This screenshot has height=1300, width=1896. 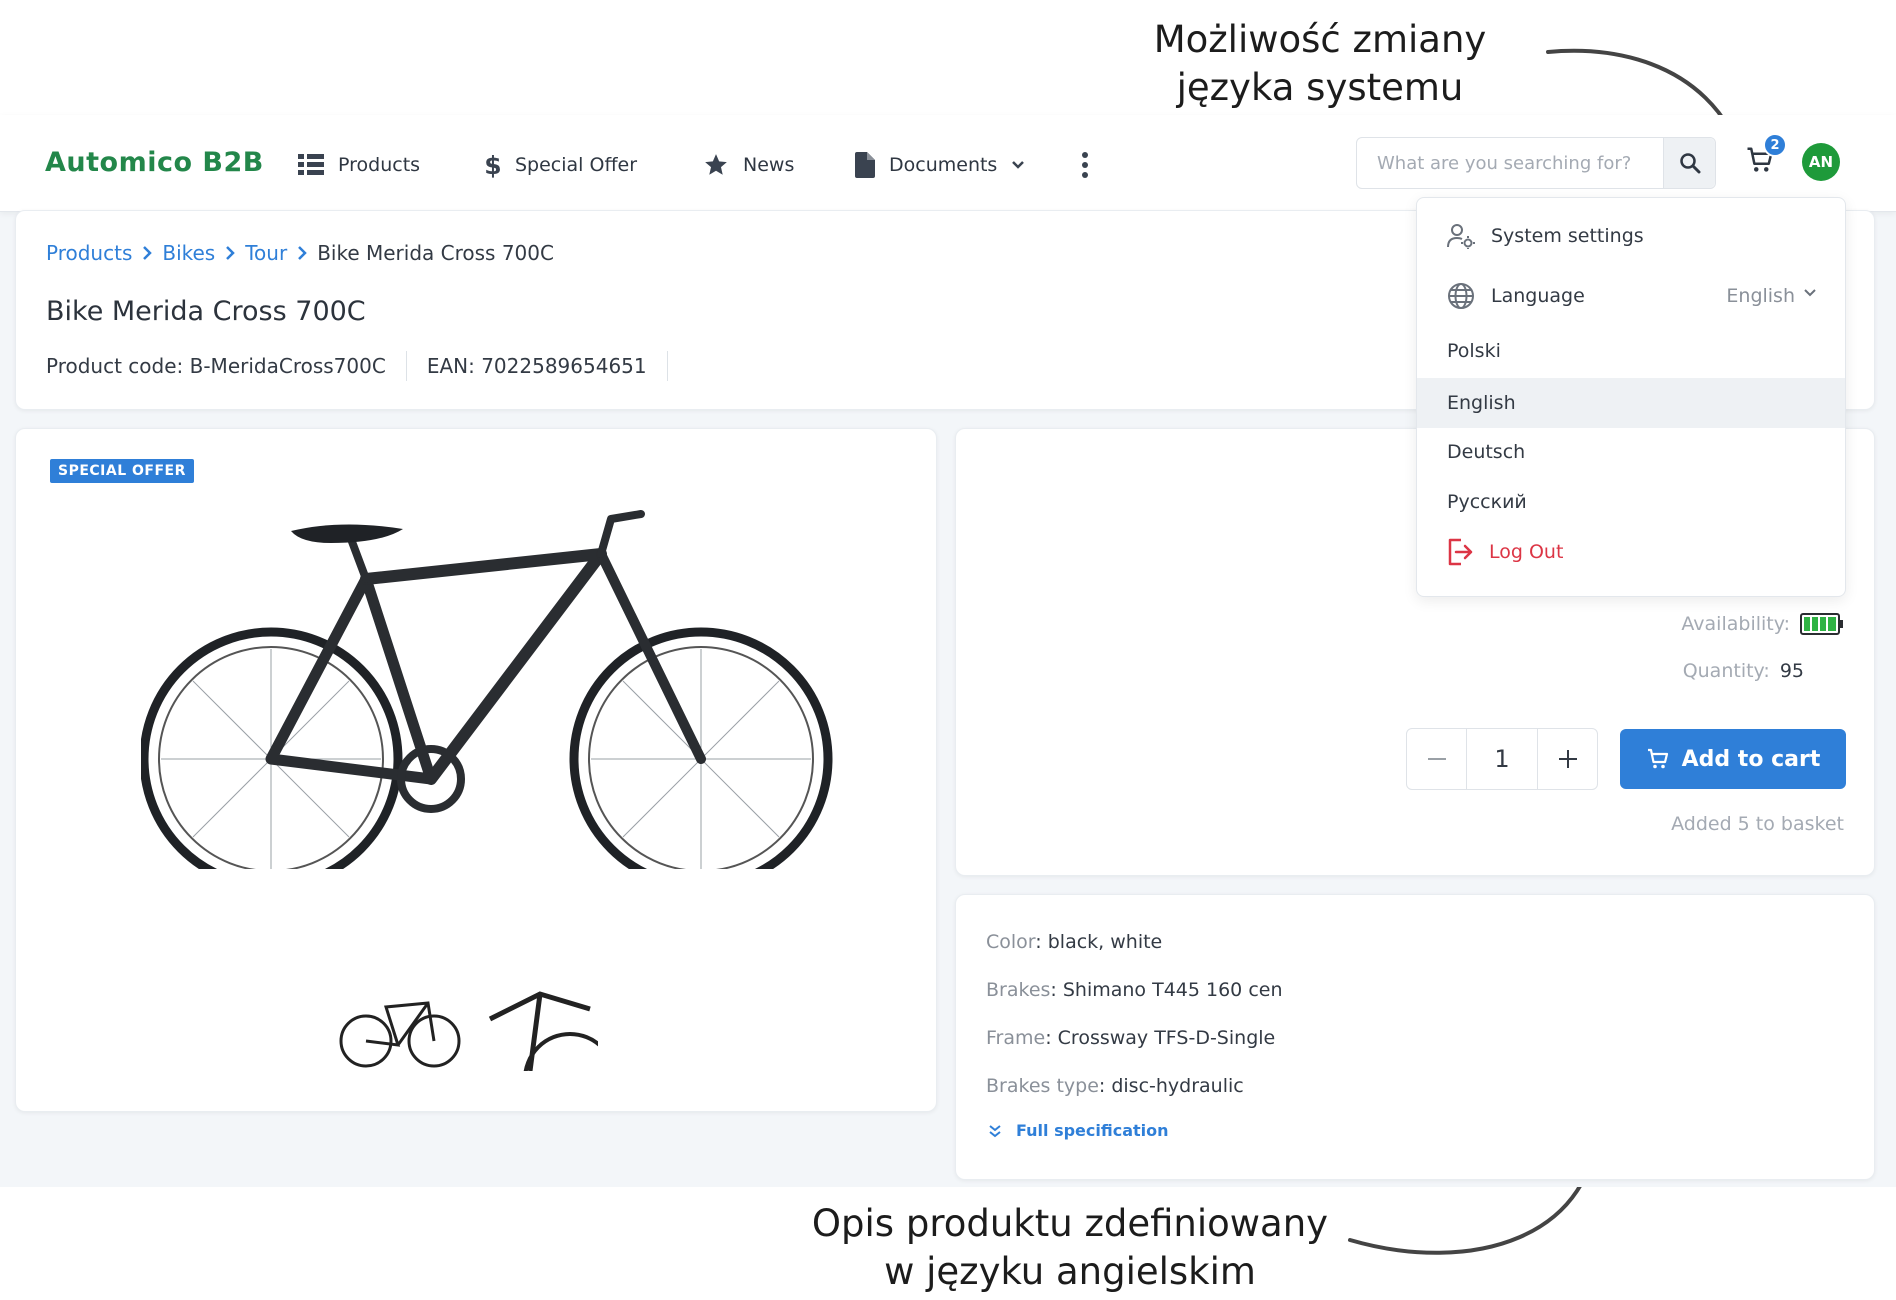 I want to click on decrement-button, so click(x=1437, y=759).